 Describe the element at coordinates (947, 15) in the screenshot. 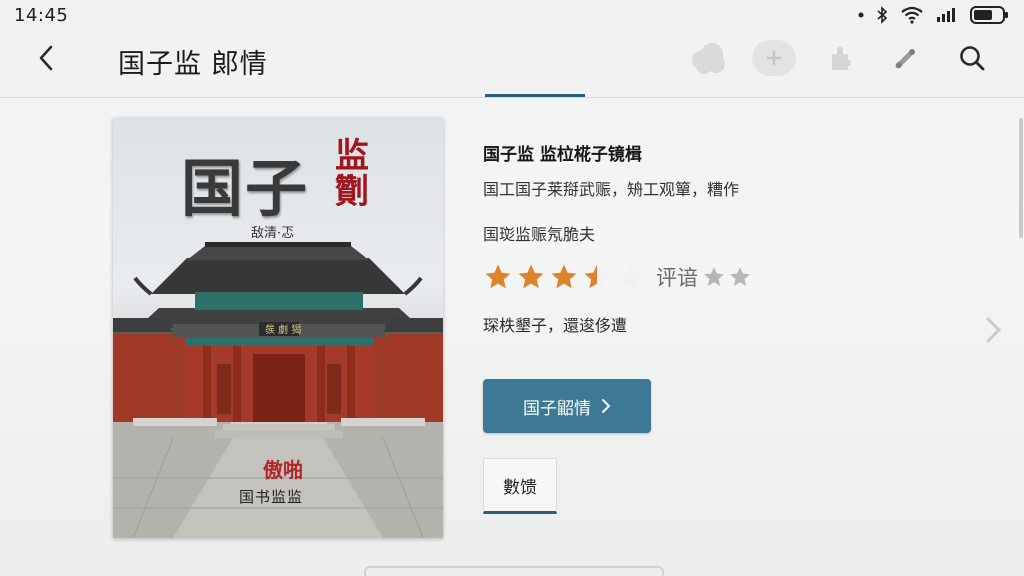

I see `signal-icon` at that location.